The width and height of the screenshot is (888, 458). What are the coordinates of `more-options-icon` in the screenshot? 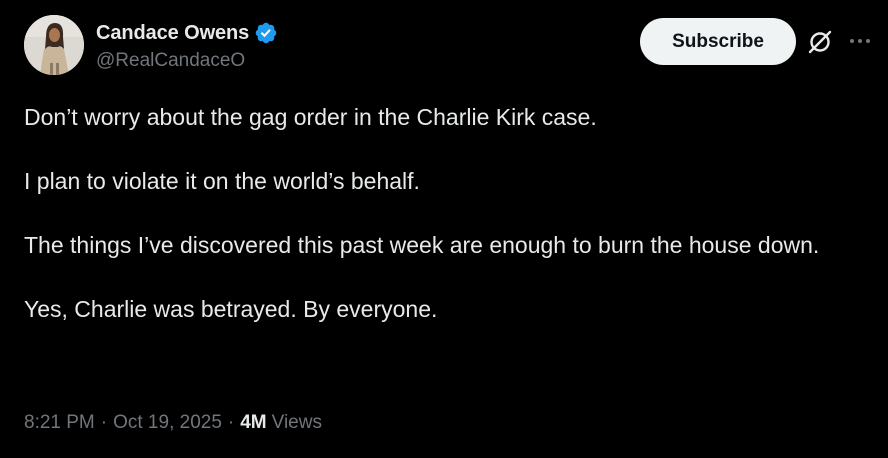 It's located at (860, 41).